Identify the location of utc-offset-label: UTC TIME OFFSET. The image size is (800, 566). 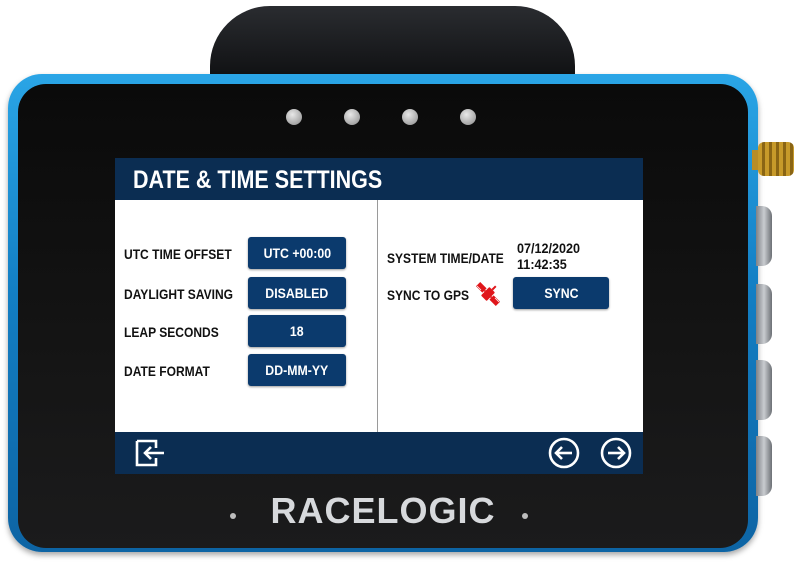
(178, 254).